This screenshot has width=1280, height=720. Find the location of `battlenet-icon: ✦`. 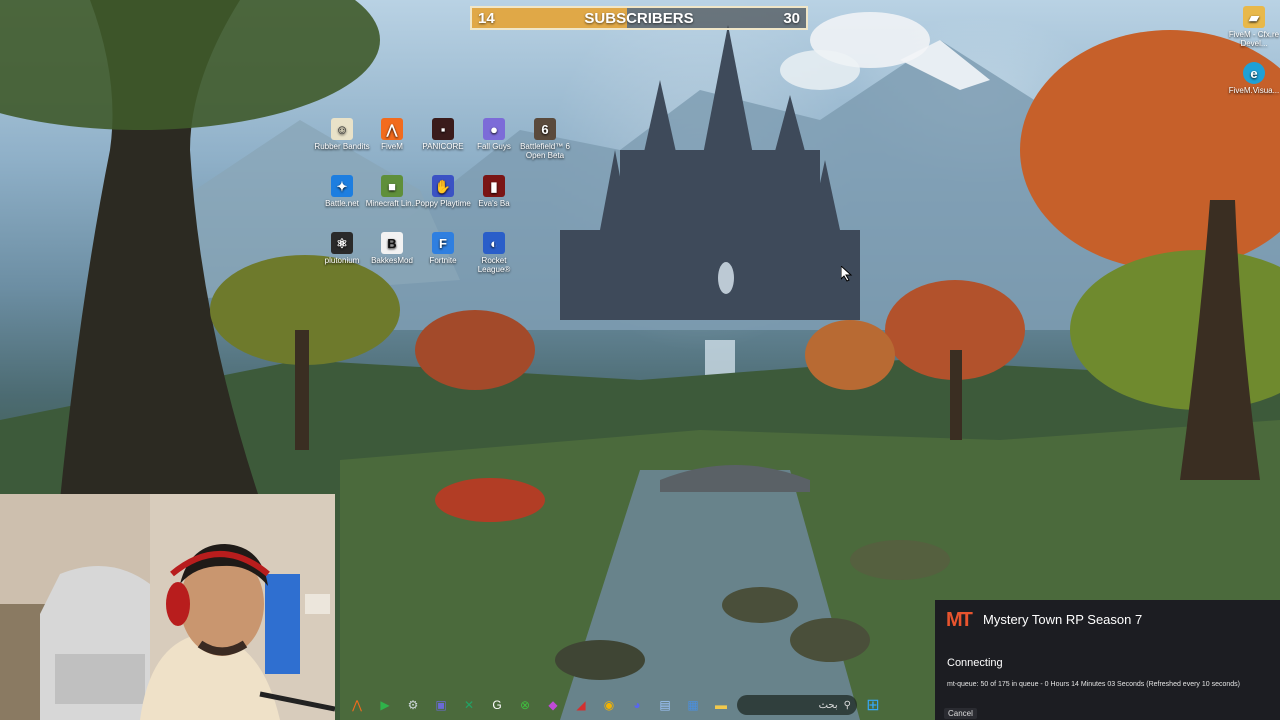

battlenet-icon: ✦ is located at coordinates (342, 186).